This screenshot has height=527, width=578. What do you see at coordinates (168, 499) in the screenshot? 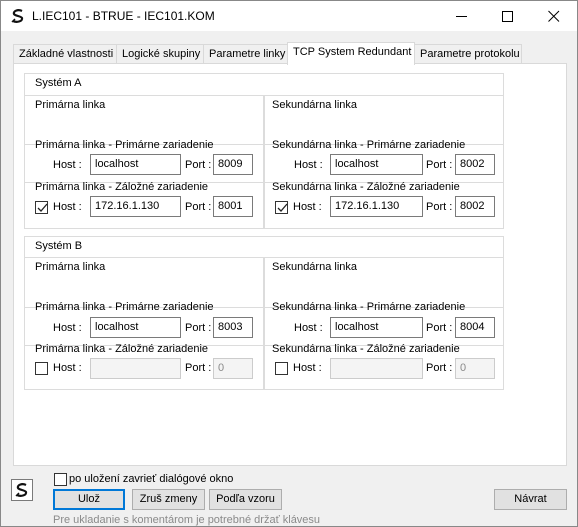
I see `discard-changes-button: Zruš zmeny` at bounding box center [168, 499].